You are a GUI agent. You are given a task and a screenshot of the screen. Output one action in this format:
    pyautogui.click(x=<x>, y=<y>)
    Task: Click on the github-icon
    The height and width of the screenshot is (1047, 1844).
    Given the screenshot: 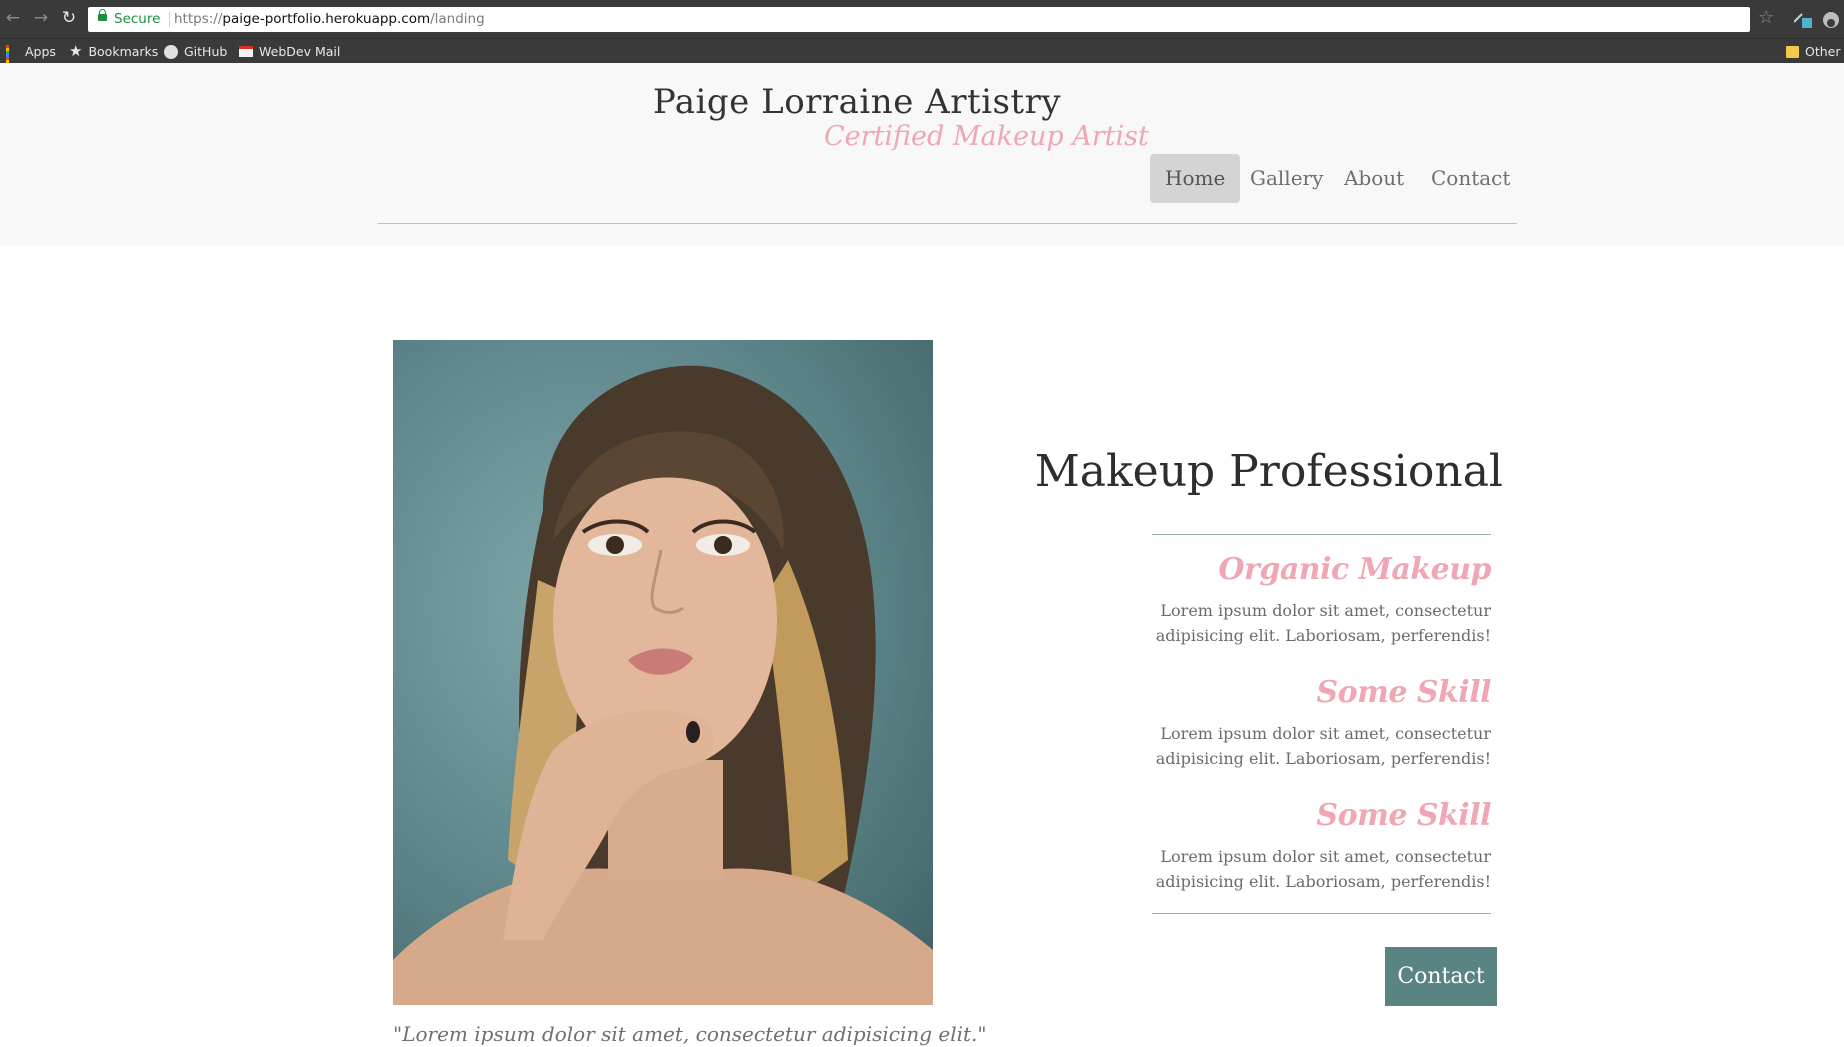 What is the action you would take?
    pyautogui.click(x=171, y=51)
    